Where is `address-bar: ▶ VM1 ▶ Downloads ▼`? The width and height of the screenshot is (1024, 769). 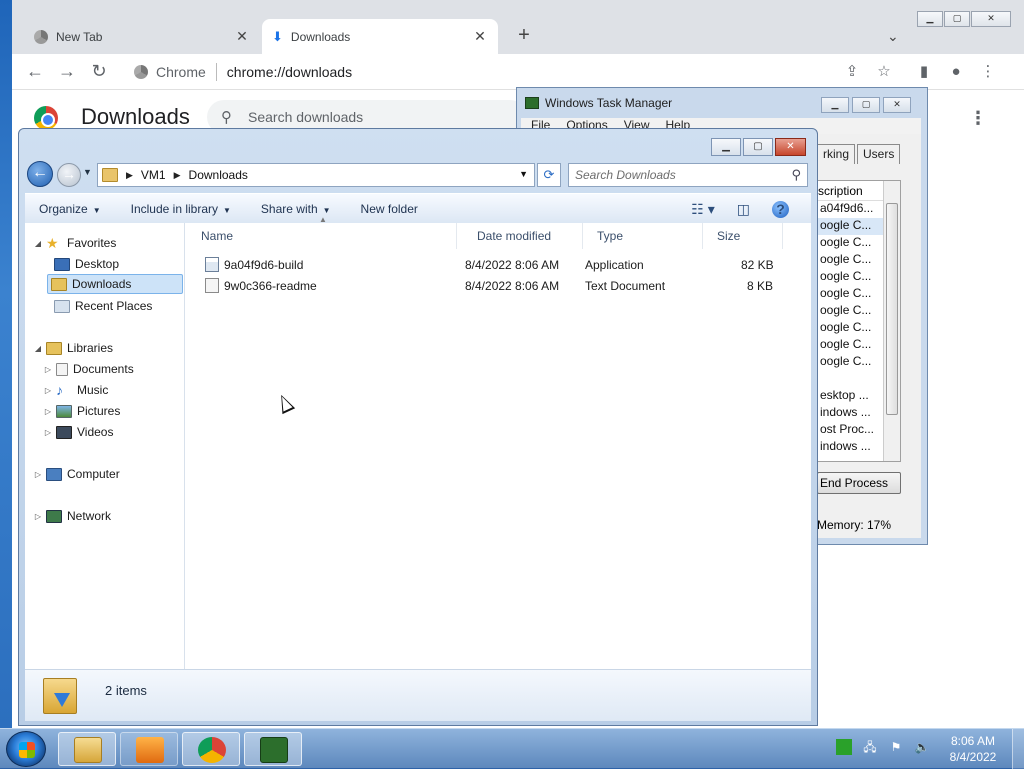 address-bar: ▶ VM1 ▶ Downloads ▼ is located at coordinates (316, 175).